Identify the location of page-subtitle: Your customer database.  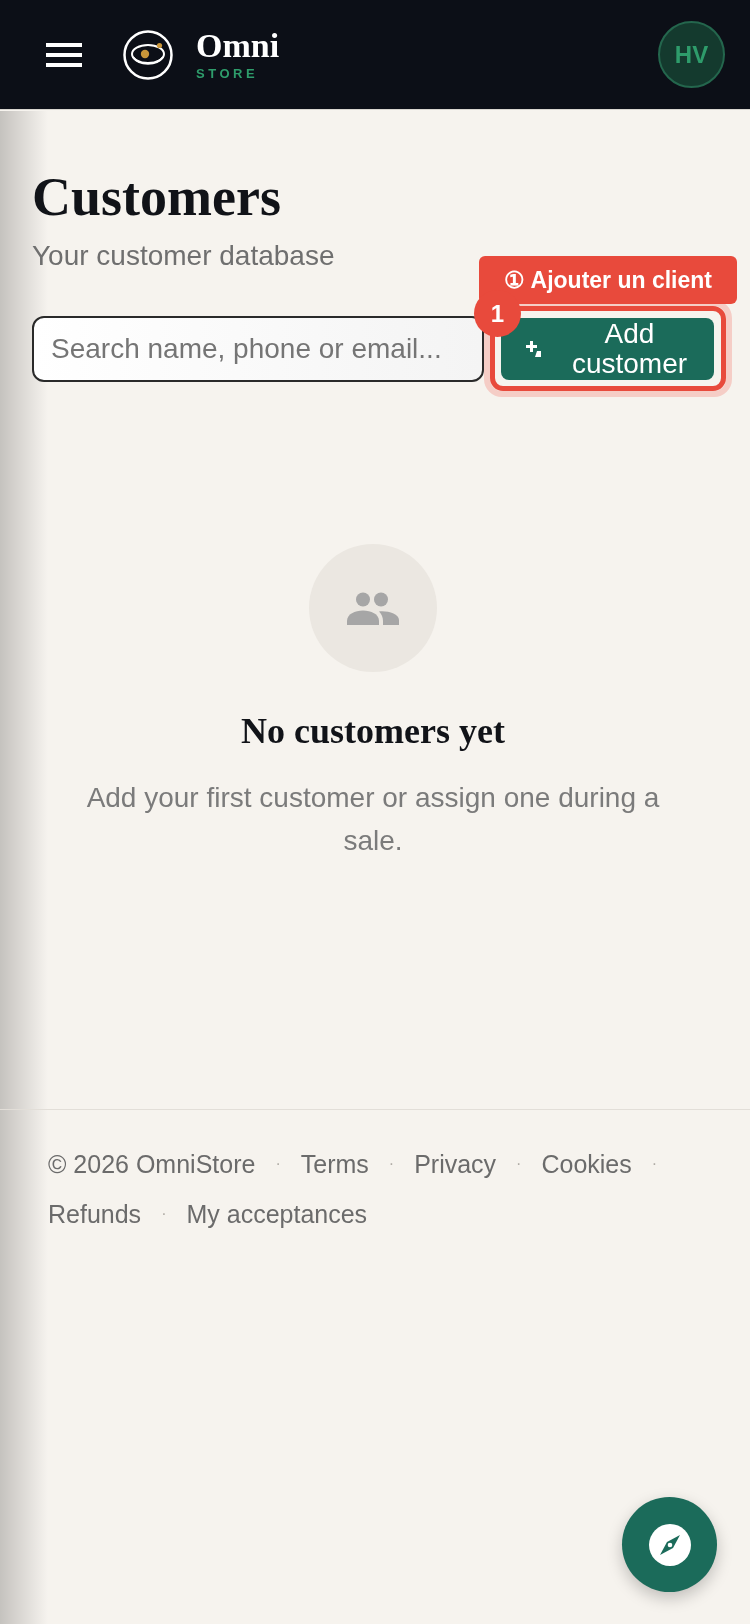
(184, 256).